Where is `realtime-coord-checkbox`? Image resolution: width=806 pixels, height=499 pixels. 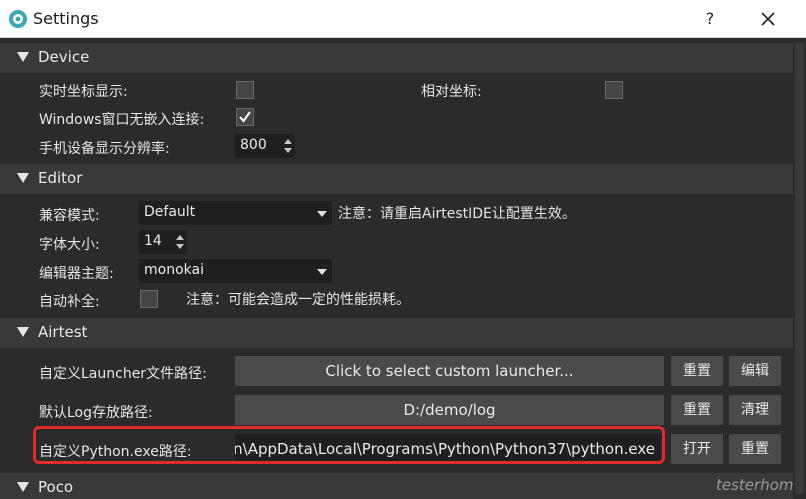
realtime-coord-checkbox is located at coordinates (245, 90).